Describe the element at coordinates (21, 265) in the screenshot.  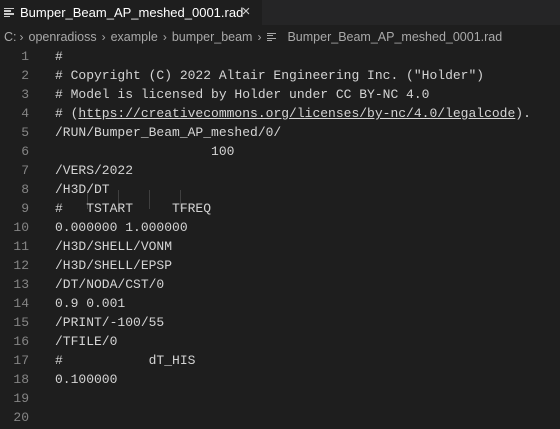
I see `line-number: 12` at that location.